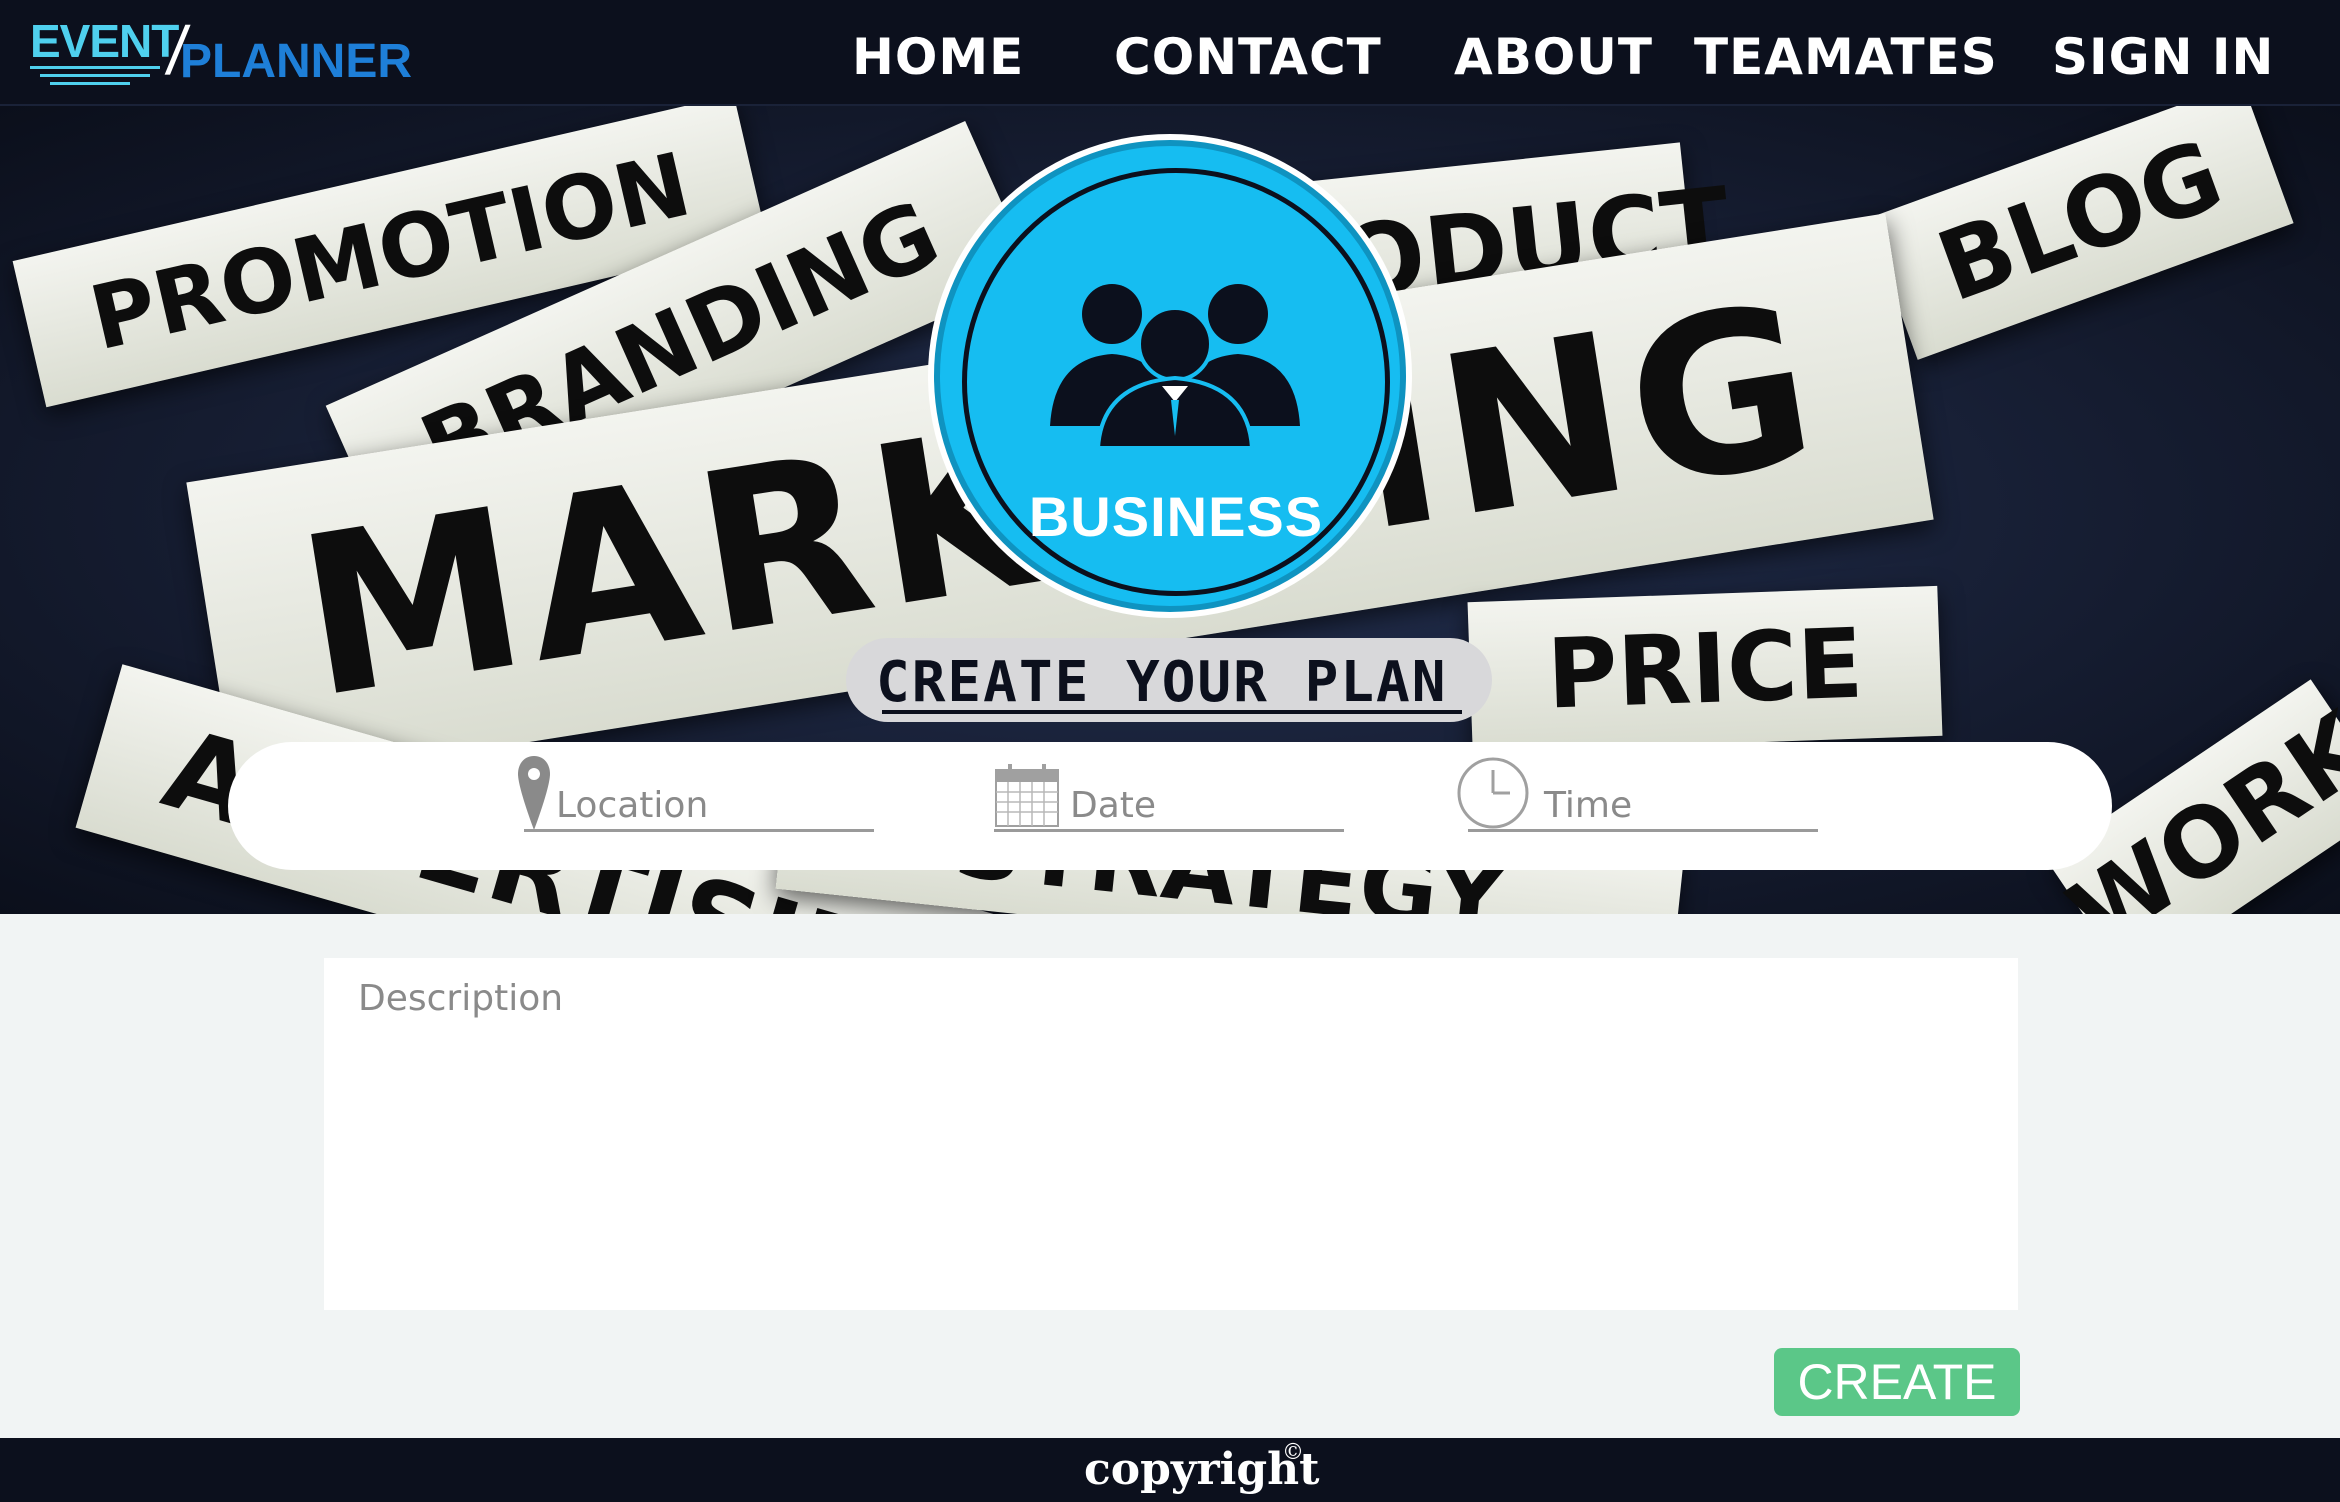 The width and height of the screenshot is (2340, 1502). I want to click on logo-planner-text: PLANNER, so click(296, 61).